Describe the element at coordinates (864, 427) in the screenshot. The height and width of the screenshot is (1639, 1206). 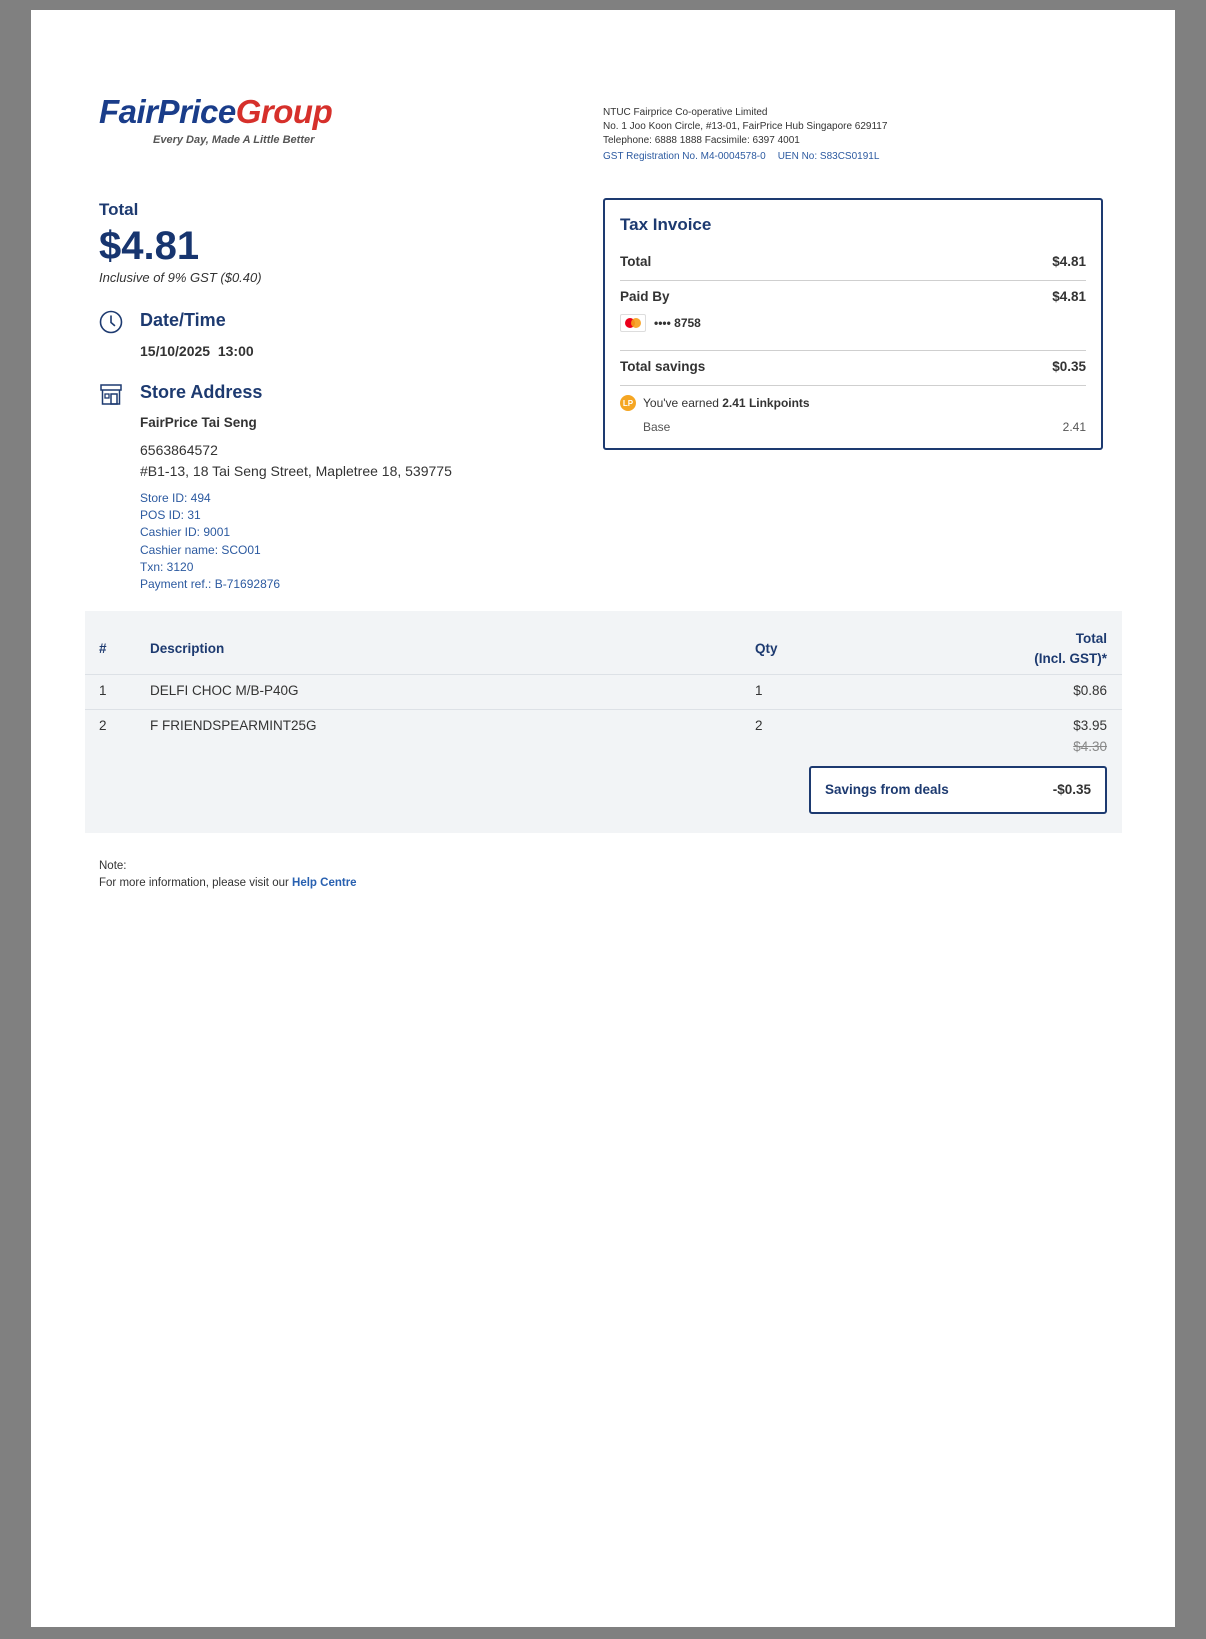
I see `base-row: Base 2.41` at that location.